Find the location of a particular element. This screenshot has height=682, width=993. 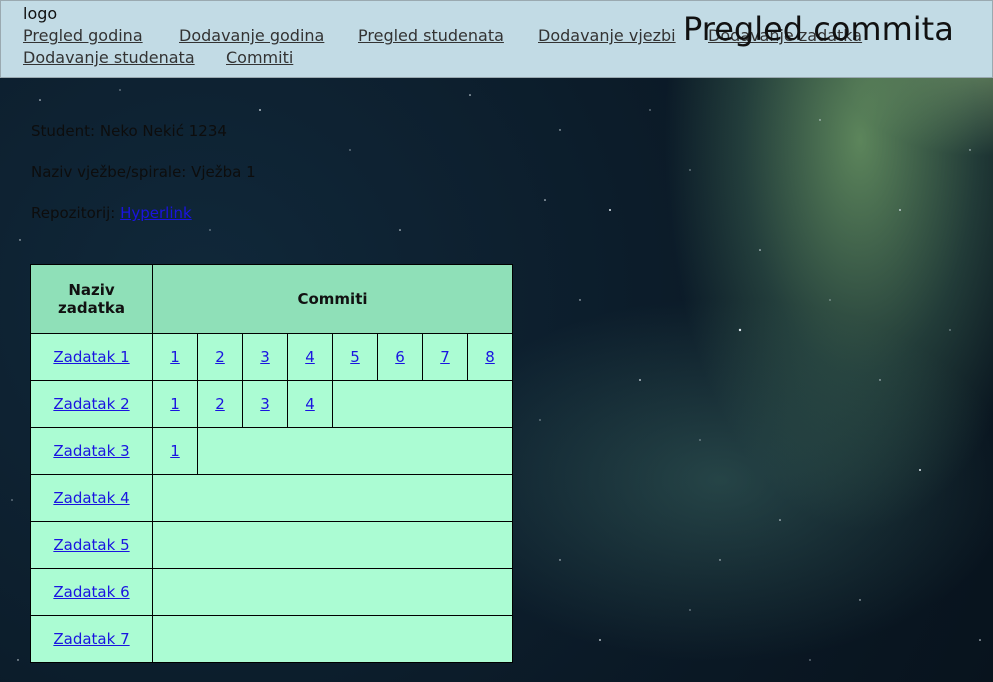

table-row: Zadatak 3 1 is located at coordinates (271, 451).